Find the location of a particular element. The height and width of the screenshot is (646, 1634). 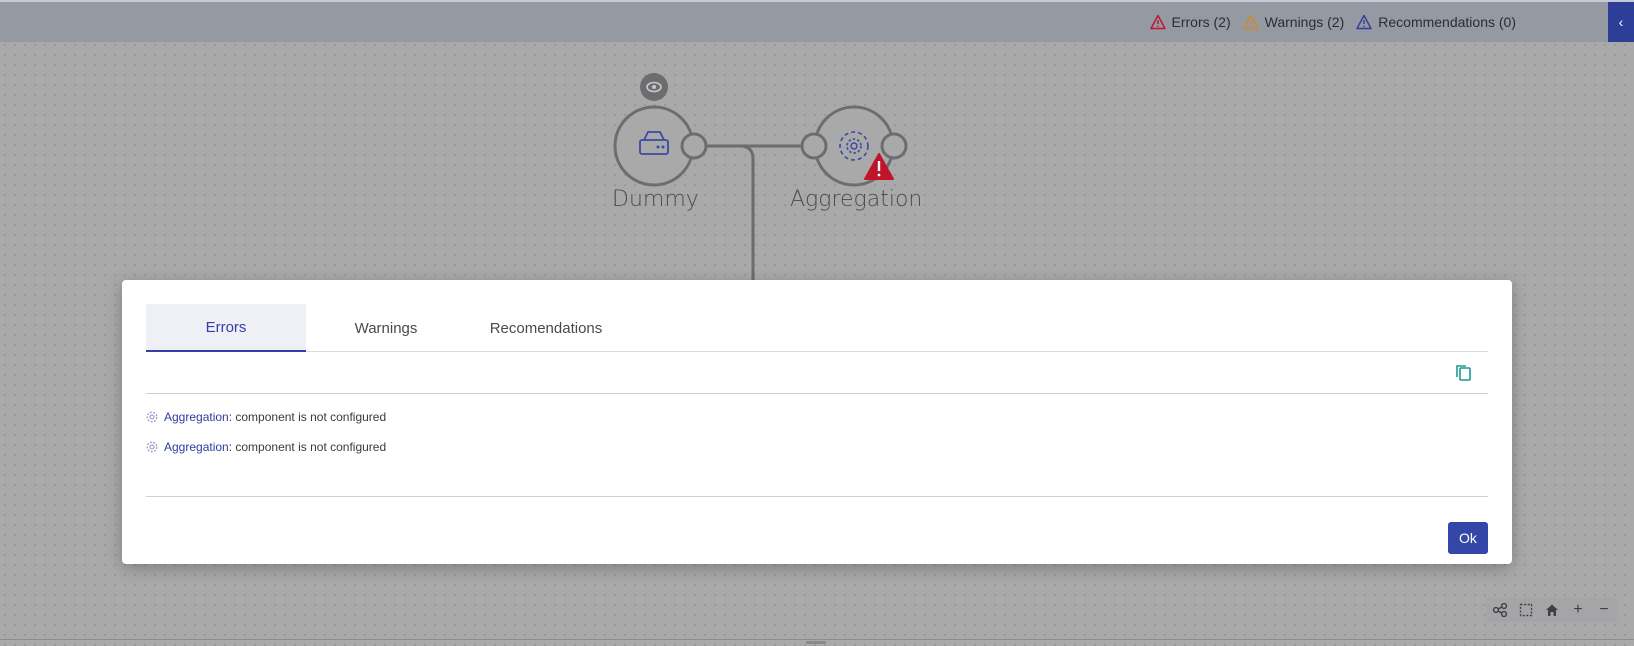

warnings-status-label: Warnings (2) is located at coordinates (1304, 22).